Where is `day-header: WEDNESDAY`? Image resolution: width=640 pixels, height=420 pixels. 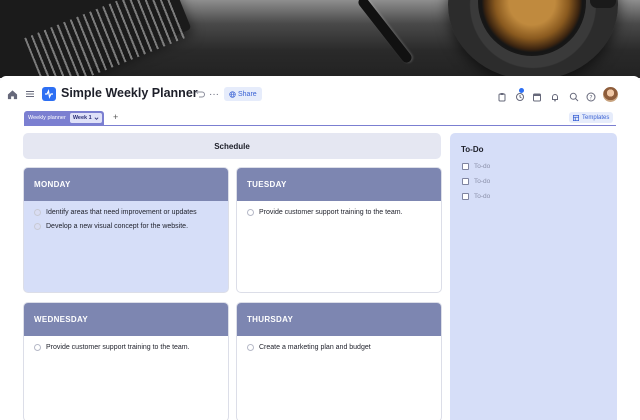 day-header: WEDNESDAY is located at coordinates (126, 319).